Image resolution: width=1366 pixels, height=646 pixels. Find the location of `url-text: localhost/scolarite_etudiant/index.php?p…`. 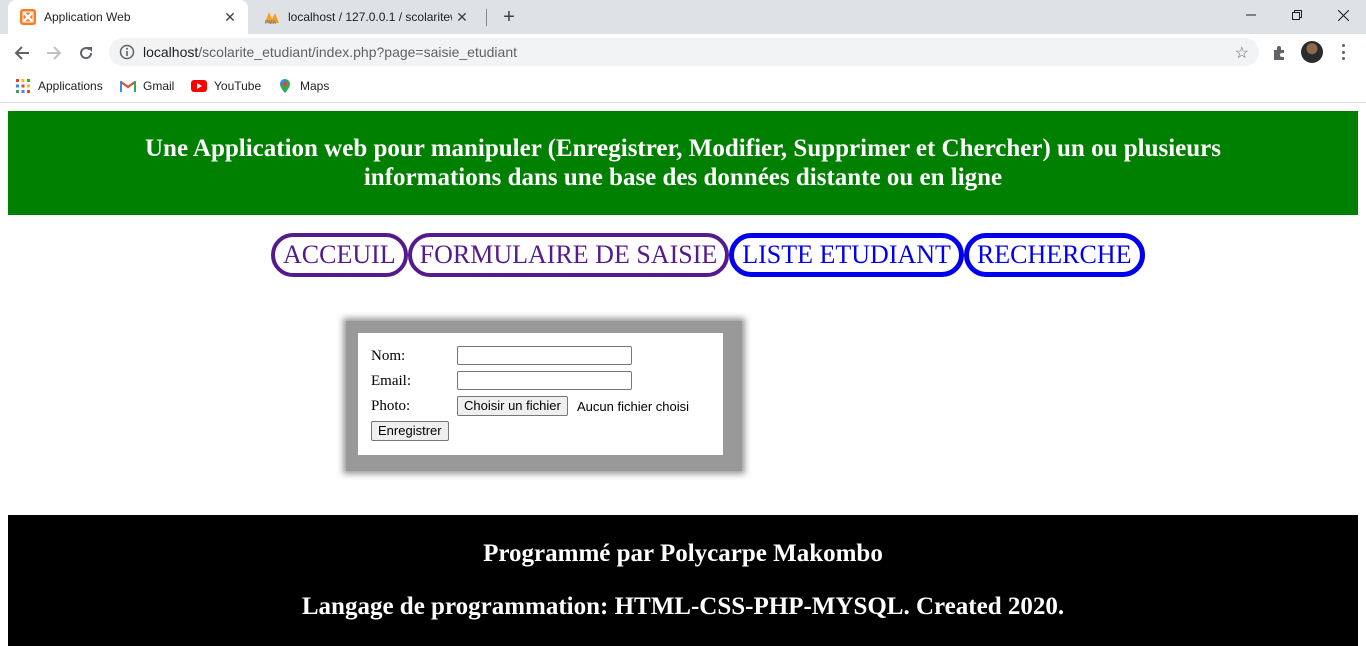

url-text: localhost/scolarite_etudiant/index.php?p… is located at coordinates (330, 52).